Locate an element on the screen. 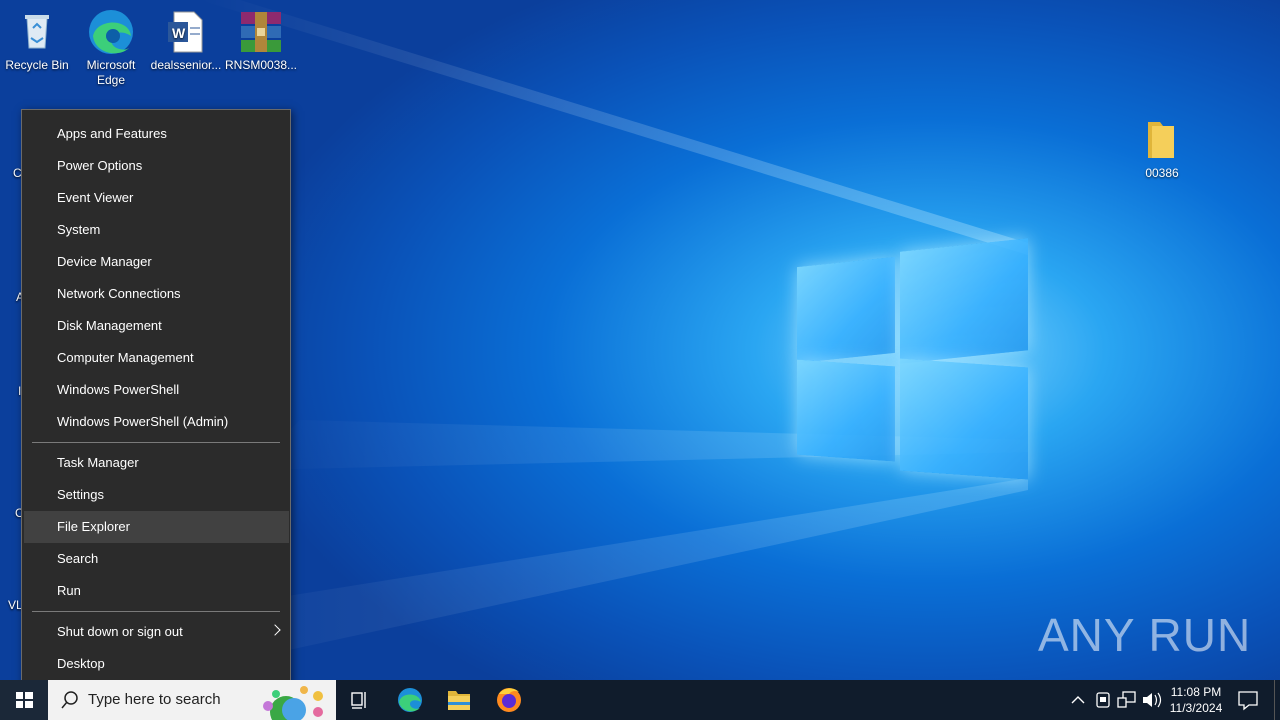  show-desktop-button is located at coordinates (1277, 700).